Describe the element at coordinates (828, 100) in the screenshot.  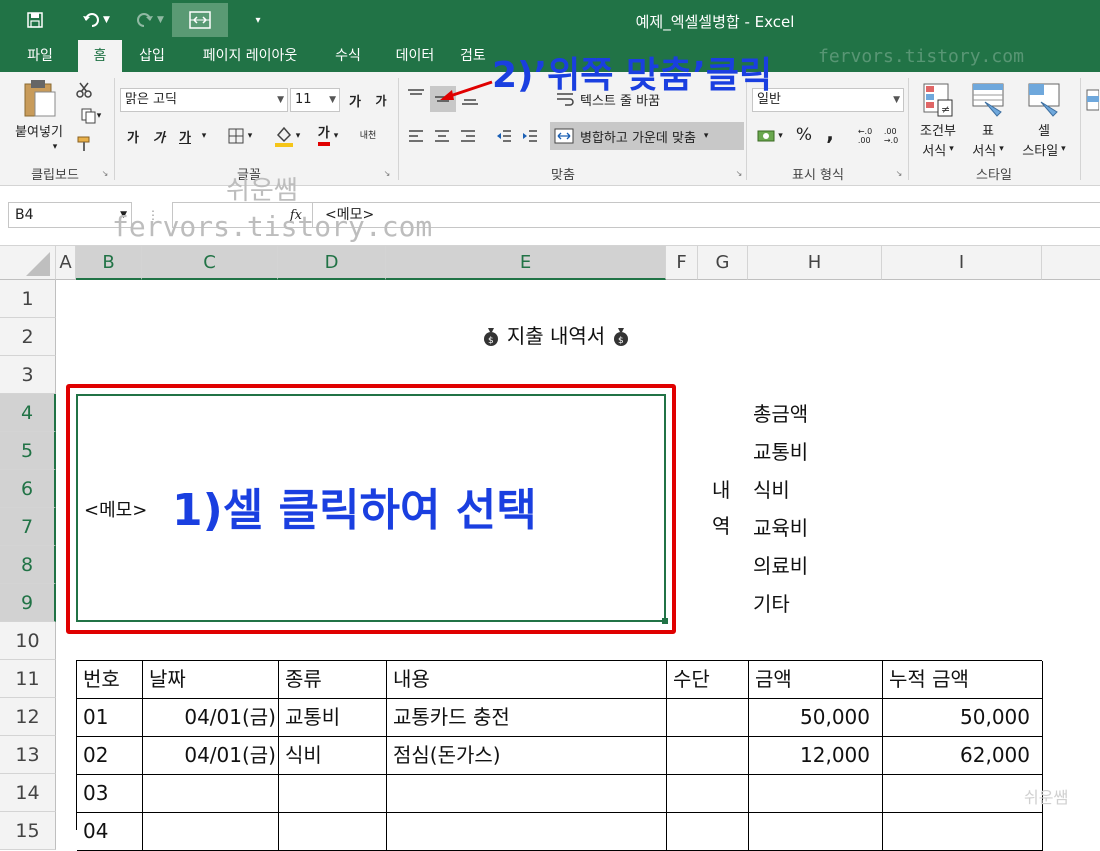
I see `number-format-select: 일반 ▼` at that location.